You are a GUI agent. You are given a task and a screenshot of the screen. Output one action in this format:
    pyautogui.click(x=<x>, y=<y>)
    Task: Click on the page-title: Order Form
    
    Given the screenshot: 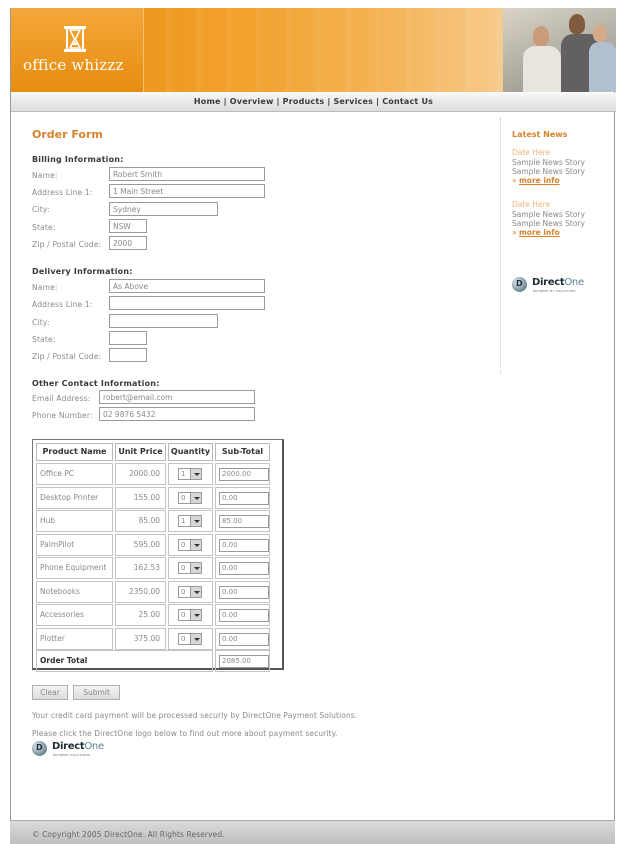 What is the action you would take?
    pyautogui.click(x=67, y=134)
    